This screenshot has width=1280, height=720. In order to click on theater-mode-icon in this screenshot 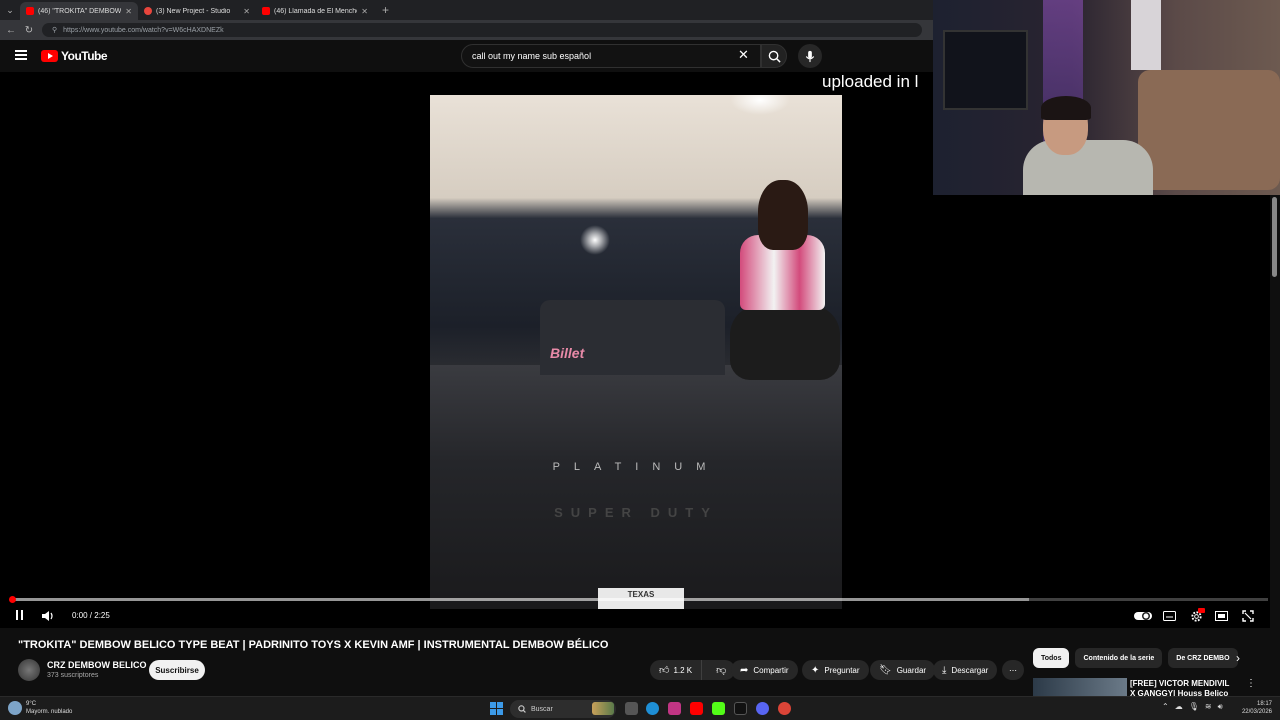, I will do `click(1221, 616)`.